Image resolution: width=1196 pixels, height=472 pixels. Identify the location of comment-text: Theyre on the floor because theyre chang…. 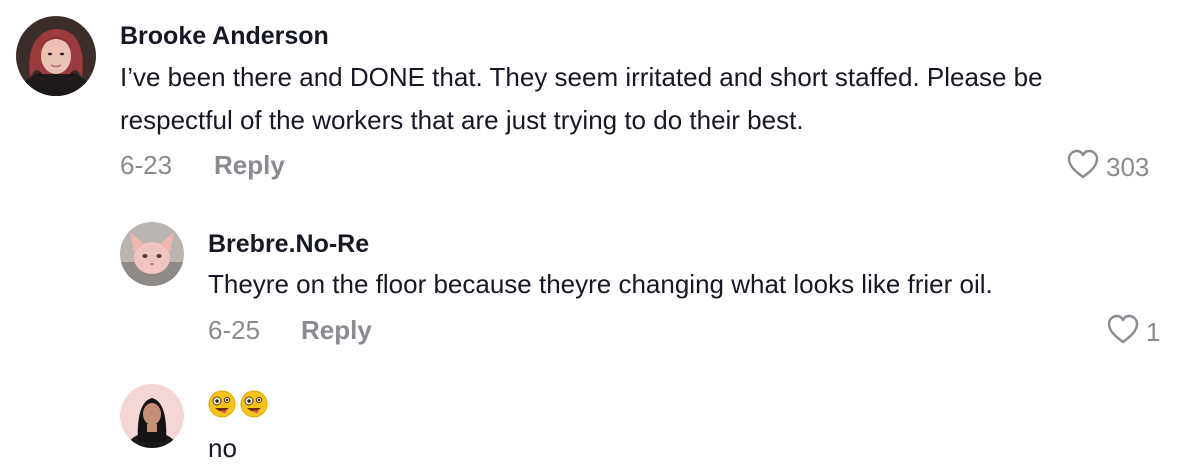
(600, 284).